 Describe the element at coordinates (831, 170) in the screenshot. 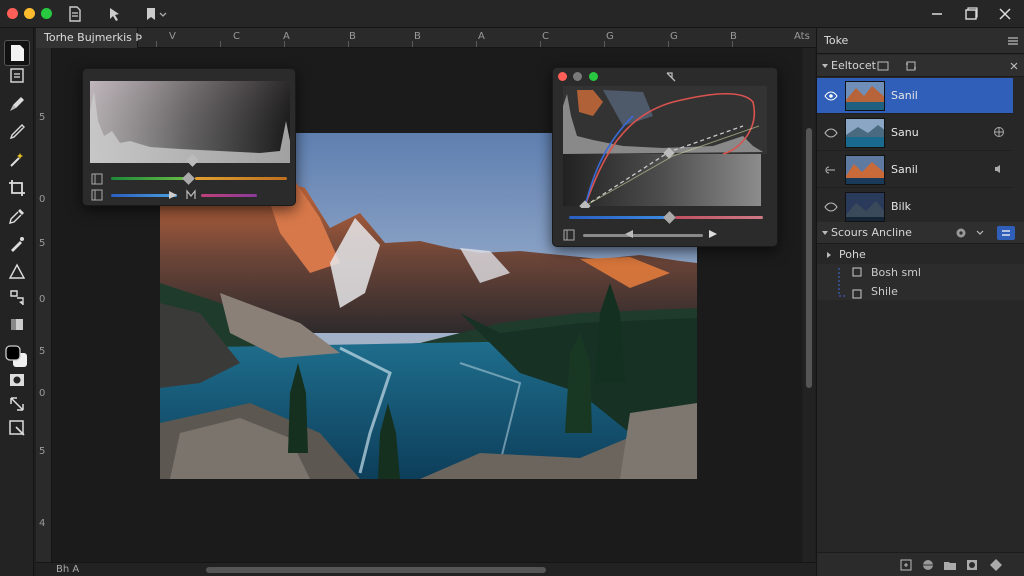

I see `link-icon` at that location.